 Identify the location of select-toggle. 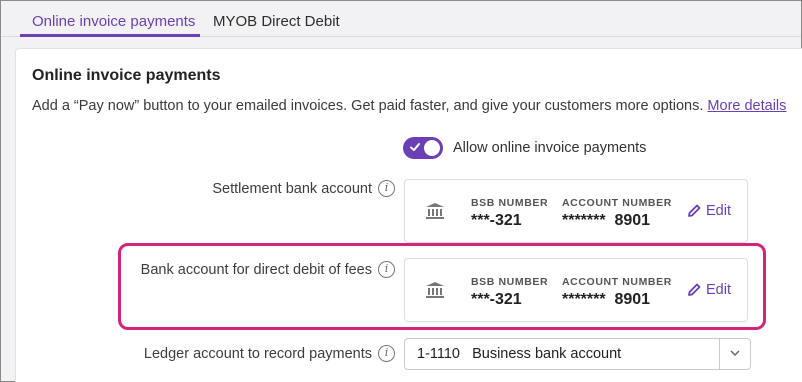
(734, 354).